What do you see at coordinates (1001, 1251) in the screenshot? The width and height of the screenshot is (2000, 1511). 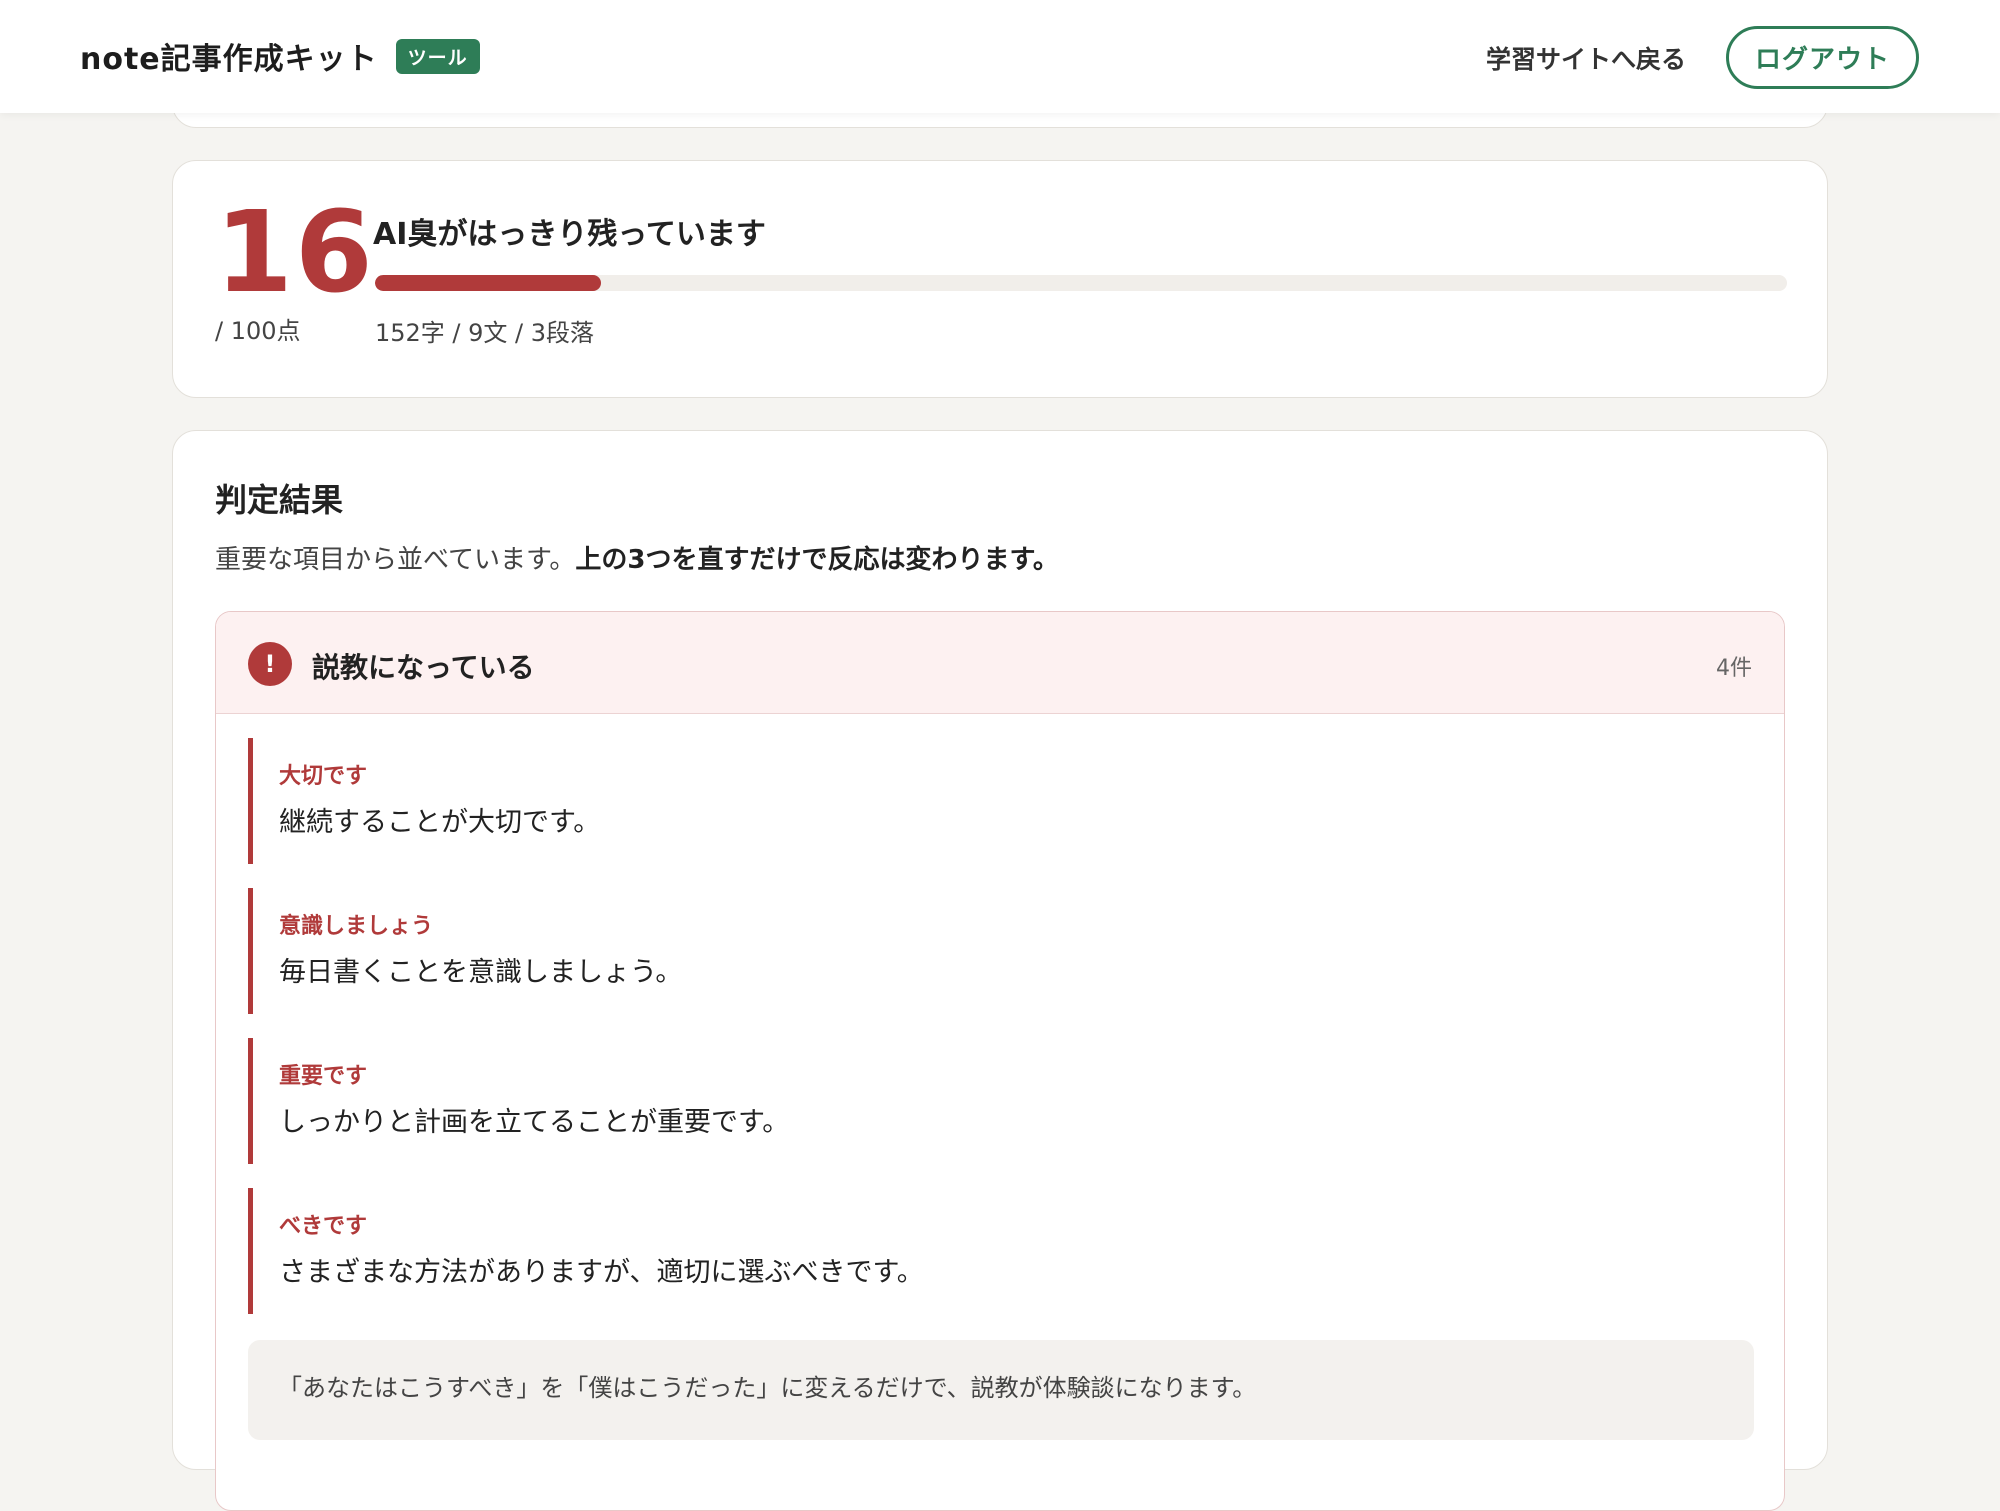 I see `issue-item: べきです さまざまな方法がありますが、適切に選ぶべきです。` at bounding box center [1001, 1251].